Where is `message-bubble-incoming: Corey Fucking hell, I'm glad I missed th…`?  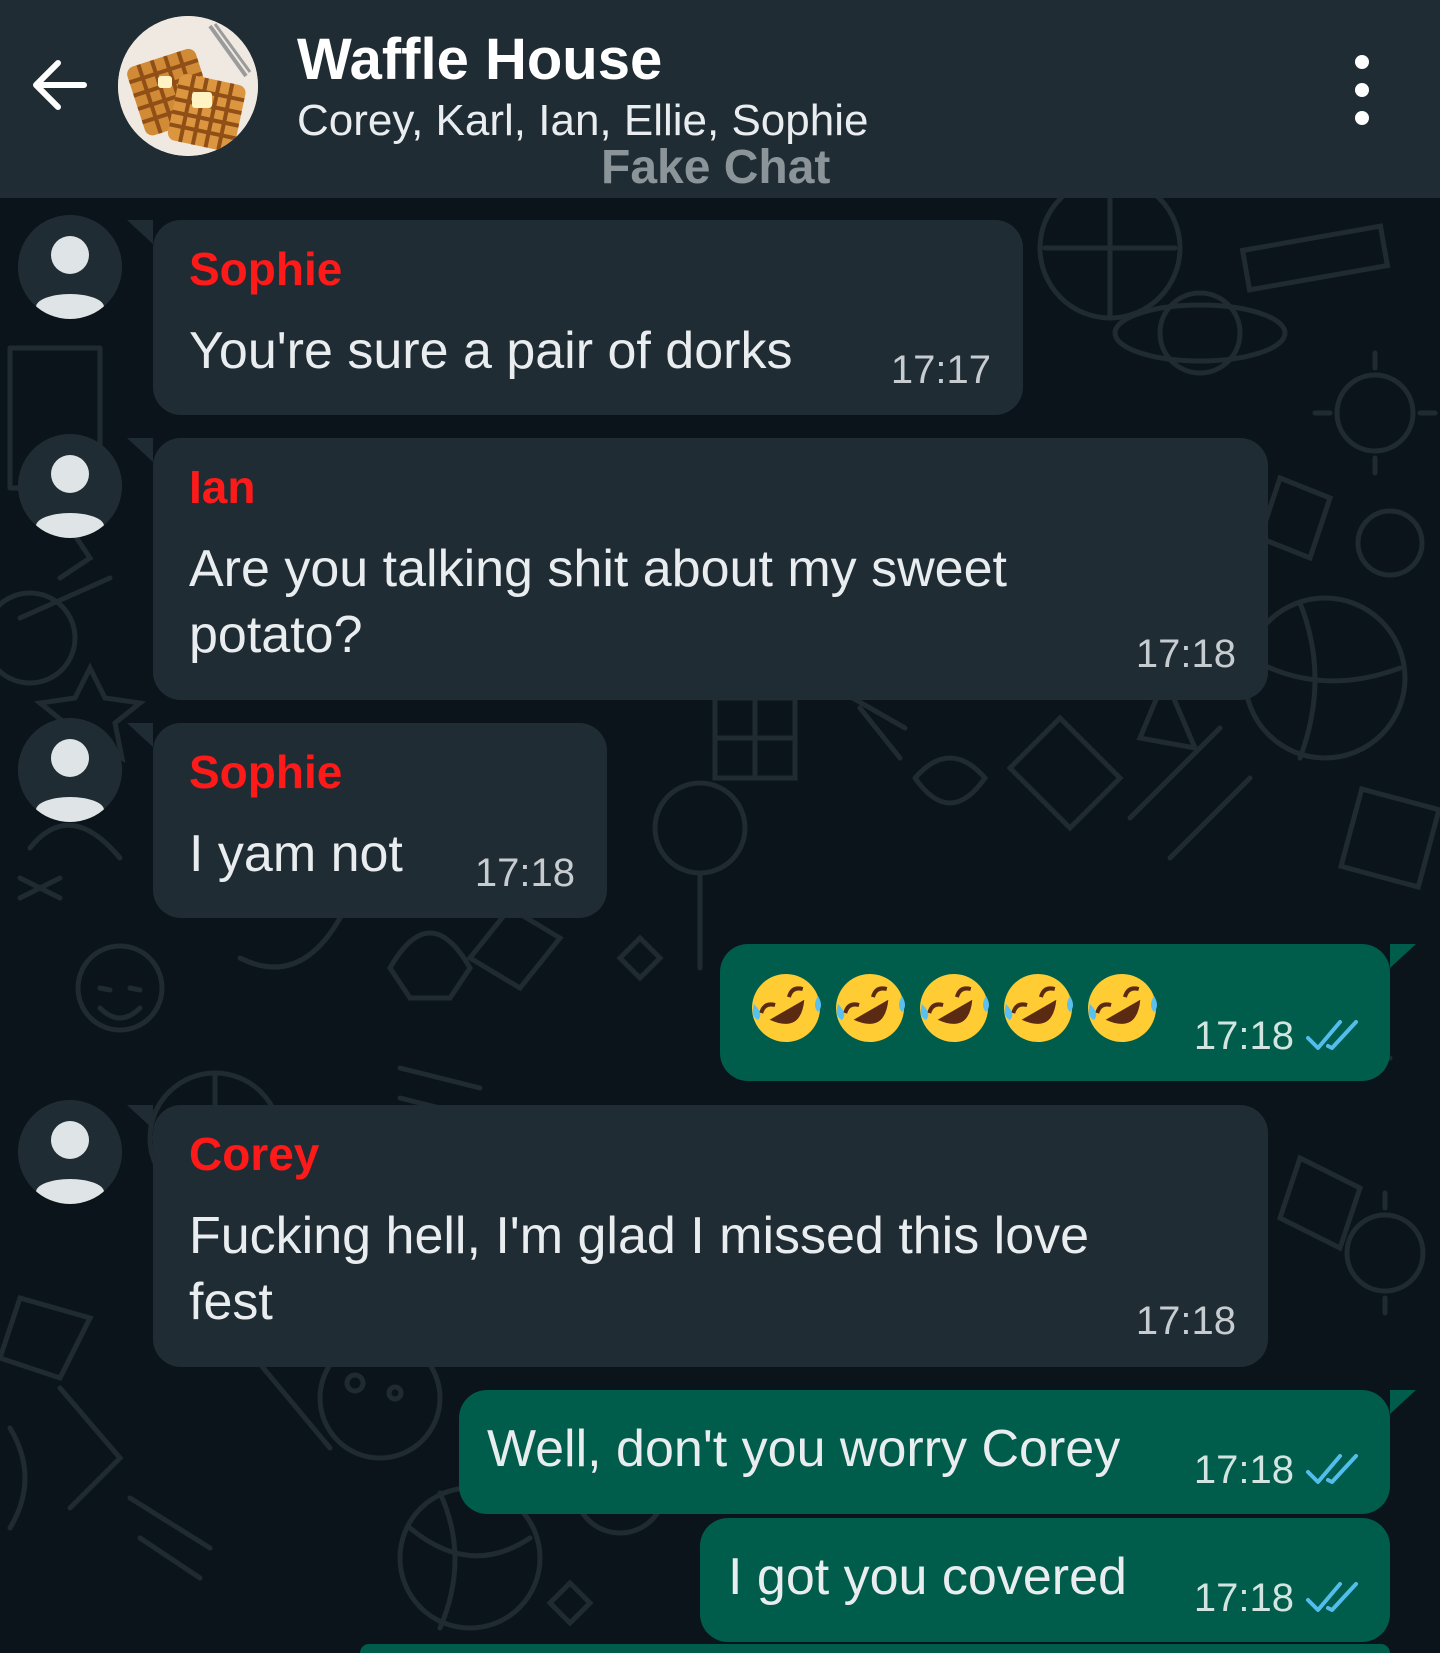
message-bubble-incoming: Corey Fucking hell, I'm glad I missed th… is located at coordinates (697, 1236).